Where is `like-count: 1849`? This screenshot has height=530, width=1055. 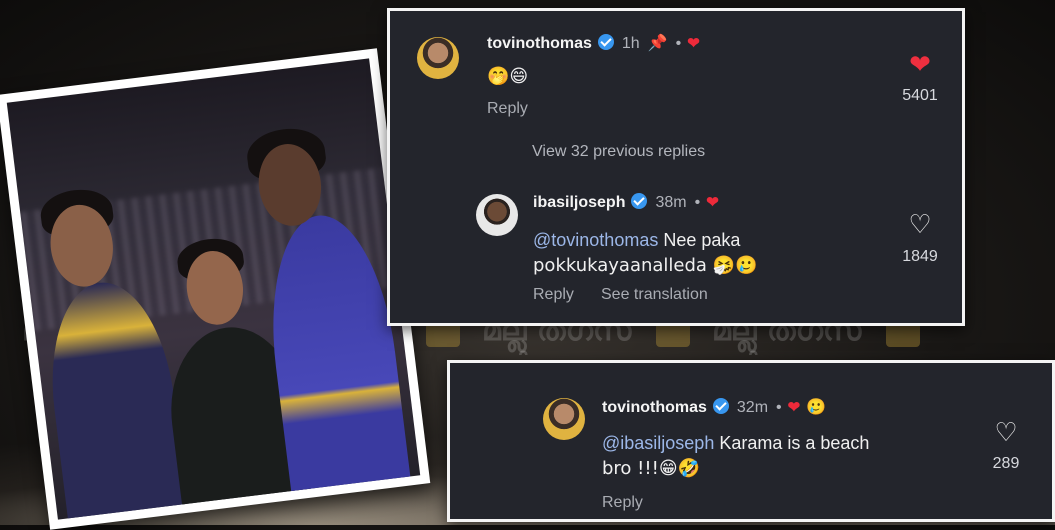 like-count: 1849 is located at coordinates (920, 256).